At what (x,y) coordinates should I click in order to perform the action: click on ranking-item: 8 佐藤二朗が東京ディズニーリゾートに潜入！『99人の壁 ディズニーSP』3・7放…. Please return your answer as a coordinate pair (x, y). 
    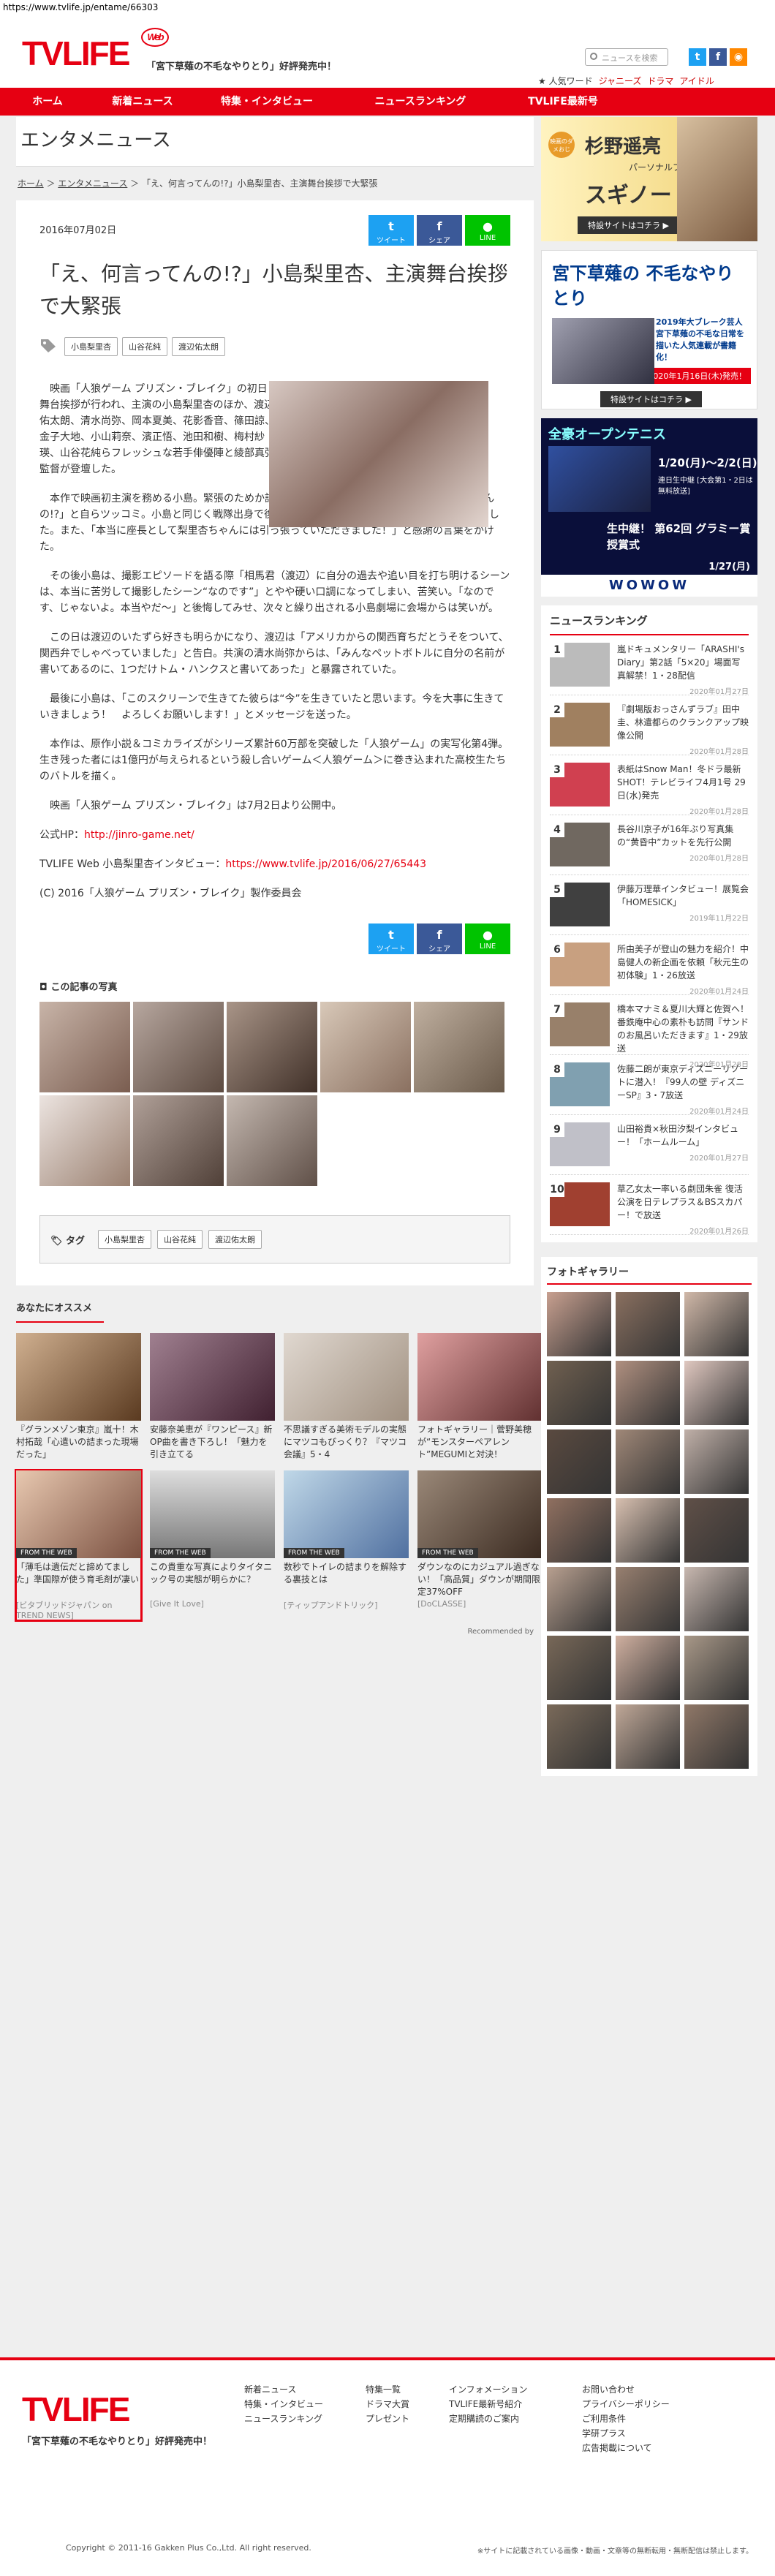
    Looking at the image, I should click on (649, 1085).